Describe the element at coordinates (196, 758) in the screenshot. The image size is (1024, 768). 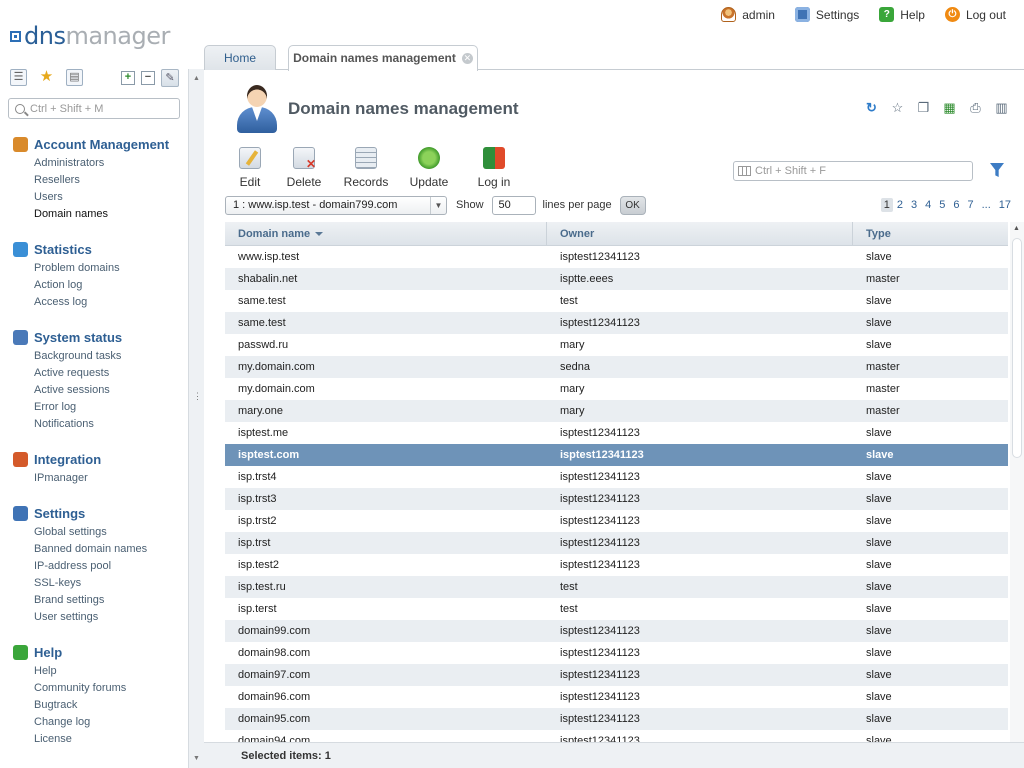
I see `scroll-down-icon: ▼` at that location.